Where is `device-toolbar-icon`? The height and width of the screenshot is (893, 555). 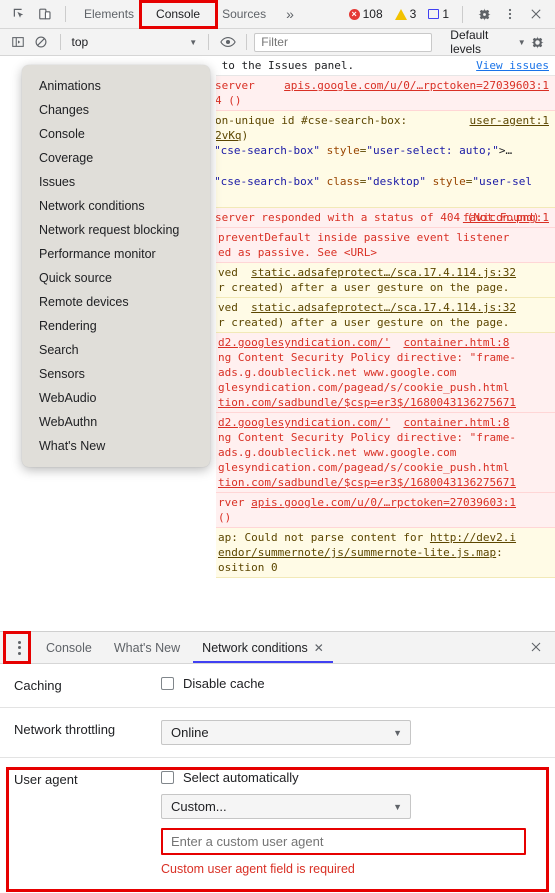 device-toolbar-icon is located at coordinates (45, 14).